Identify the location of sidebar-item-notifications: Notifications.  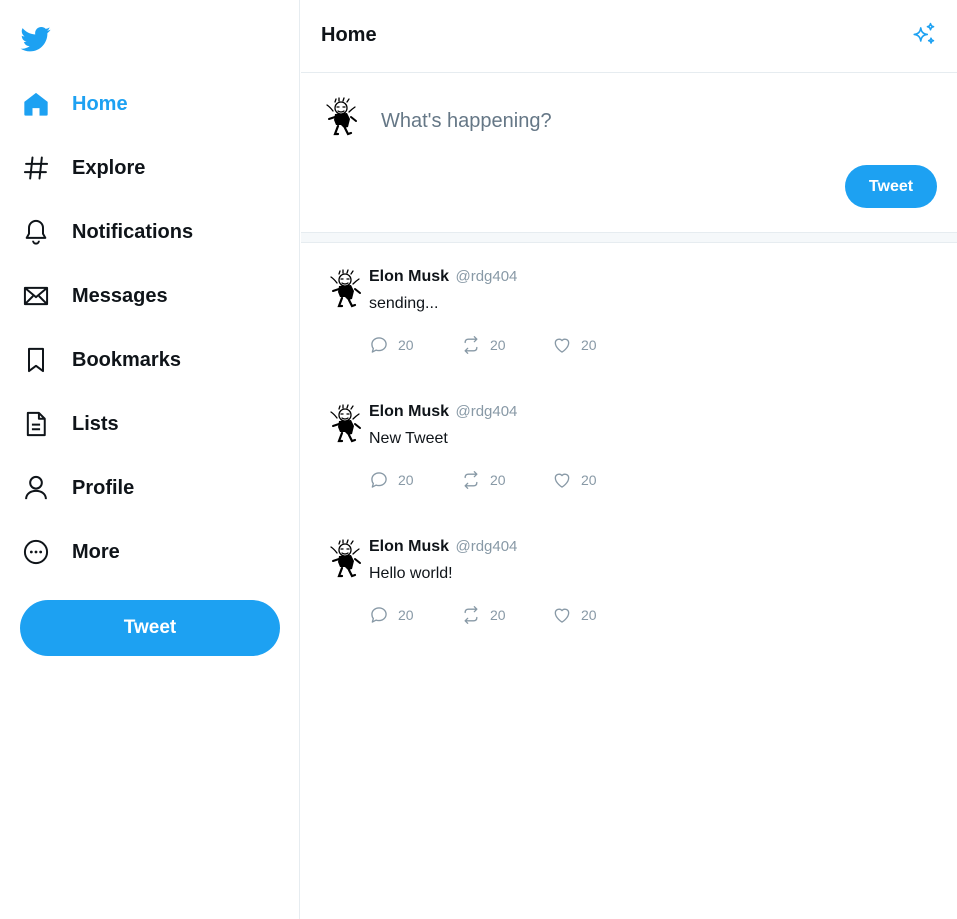
(150, 232).